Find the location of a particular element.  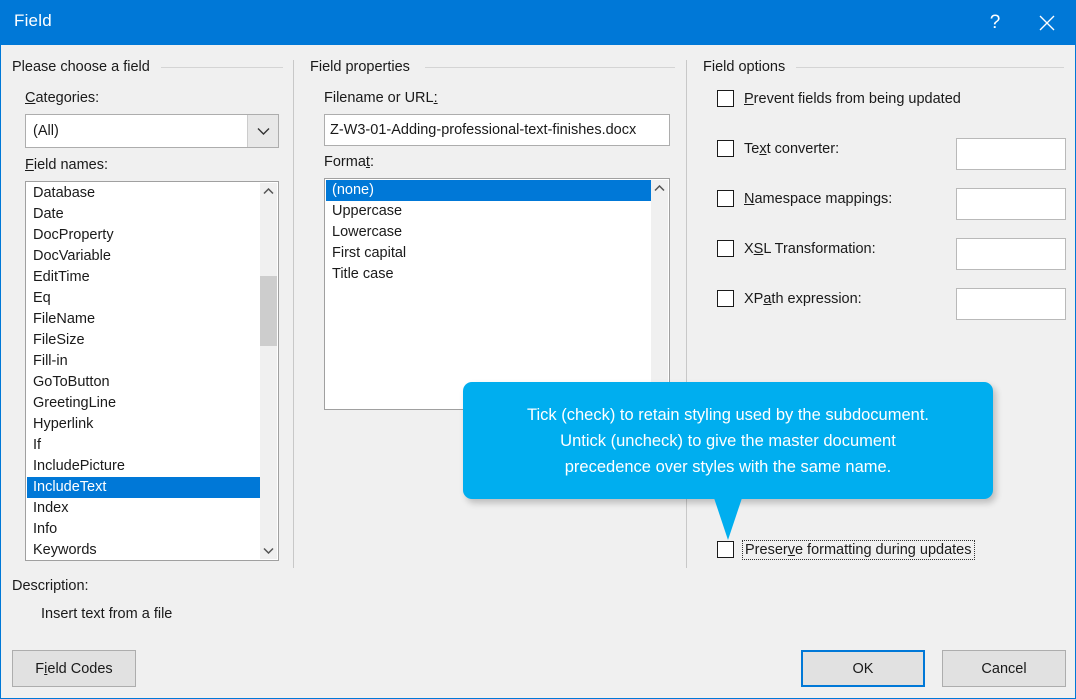

field-codes-button: Field Codes is located at coordinates (74, 668).